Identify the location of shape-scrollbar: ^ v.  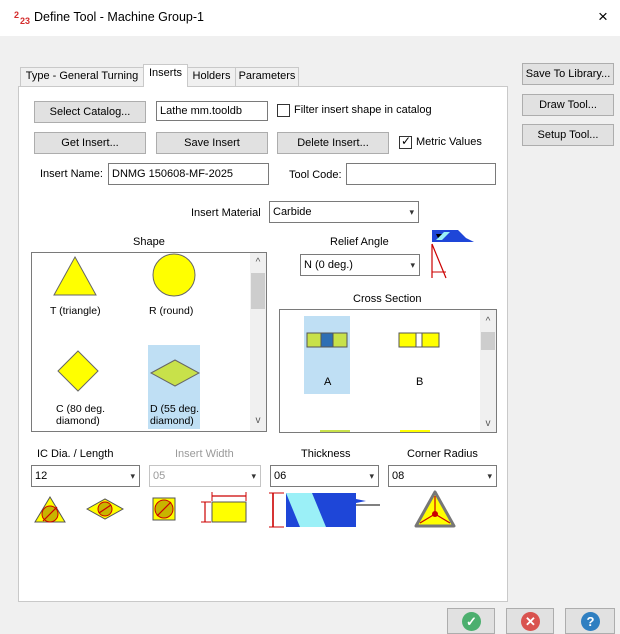
(258, 342).